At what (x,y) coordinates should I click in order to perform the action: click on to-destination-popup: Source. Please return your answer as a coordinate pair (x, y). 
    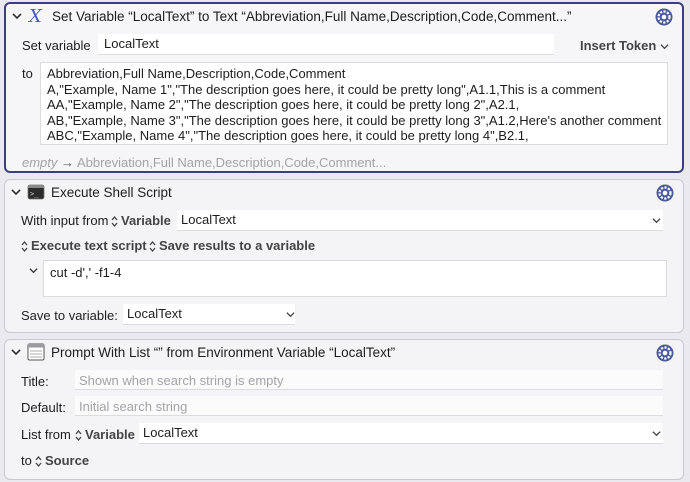
    Looking at the image, I should click on (62, 460).